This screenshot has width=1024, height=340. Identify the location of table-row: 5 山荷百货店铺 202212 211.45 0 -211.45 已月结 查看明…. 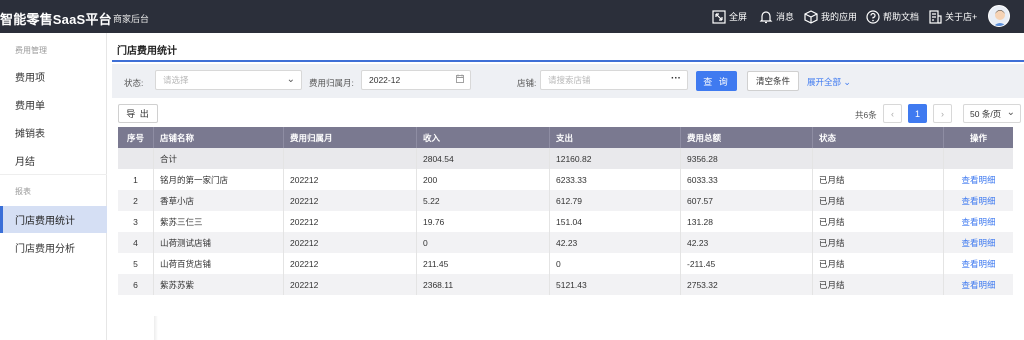
(565, 263).